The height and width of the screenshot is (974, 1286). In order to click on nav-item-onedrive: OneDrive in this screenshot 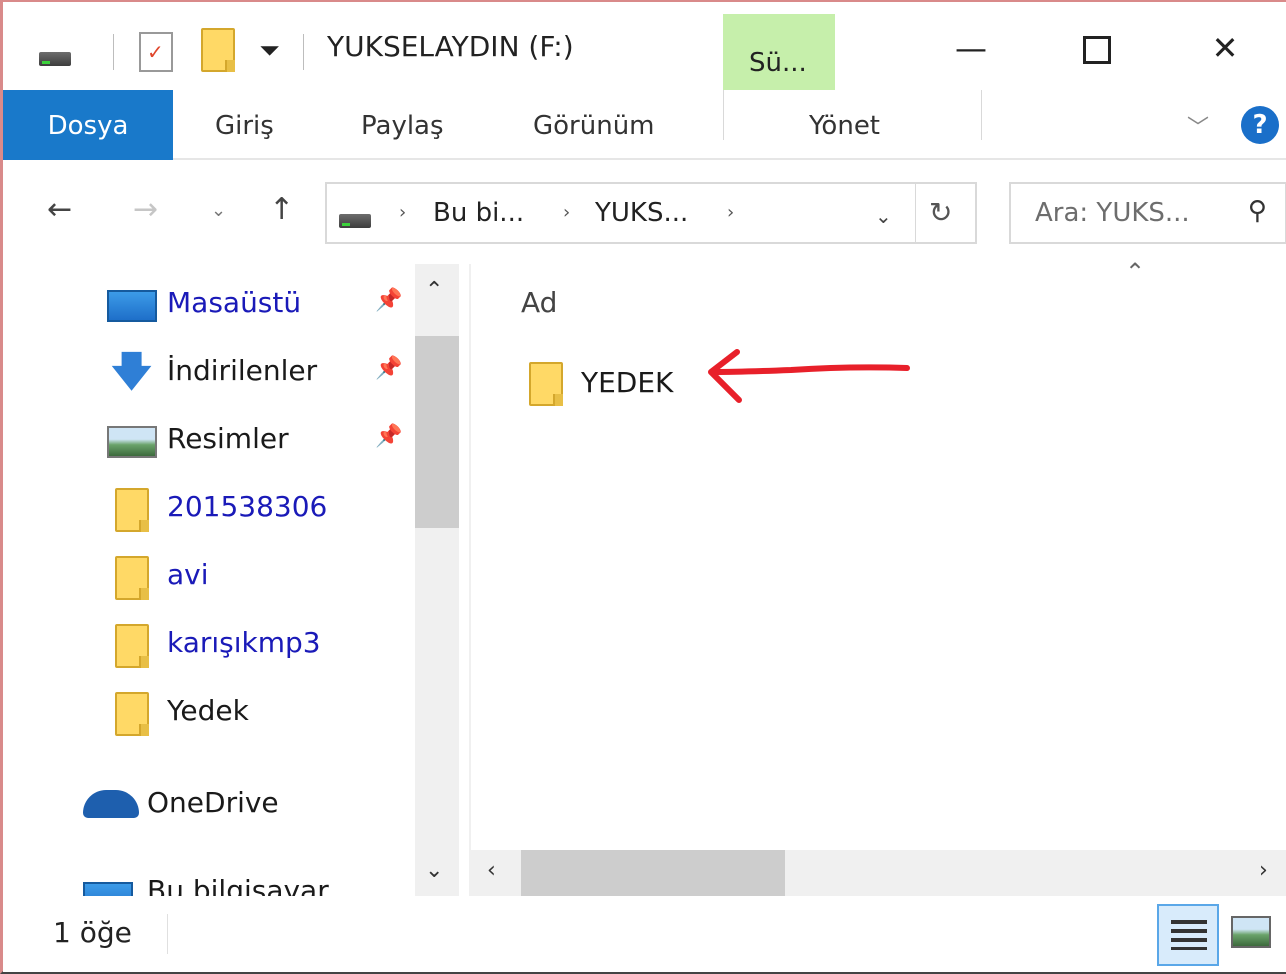, I will do `click(208, 800)`.